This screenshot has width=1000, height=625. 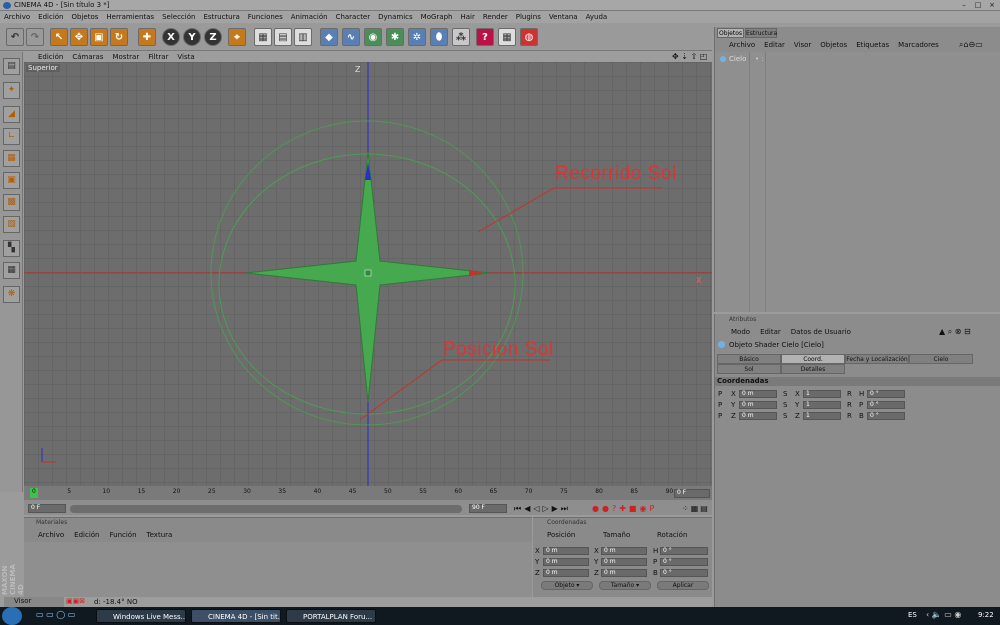 What do you see at coordinates (692, 493) in the screenshot?
I see `current-frame-field: 0 F` at bounding box center [692, 493].